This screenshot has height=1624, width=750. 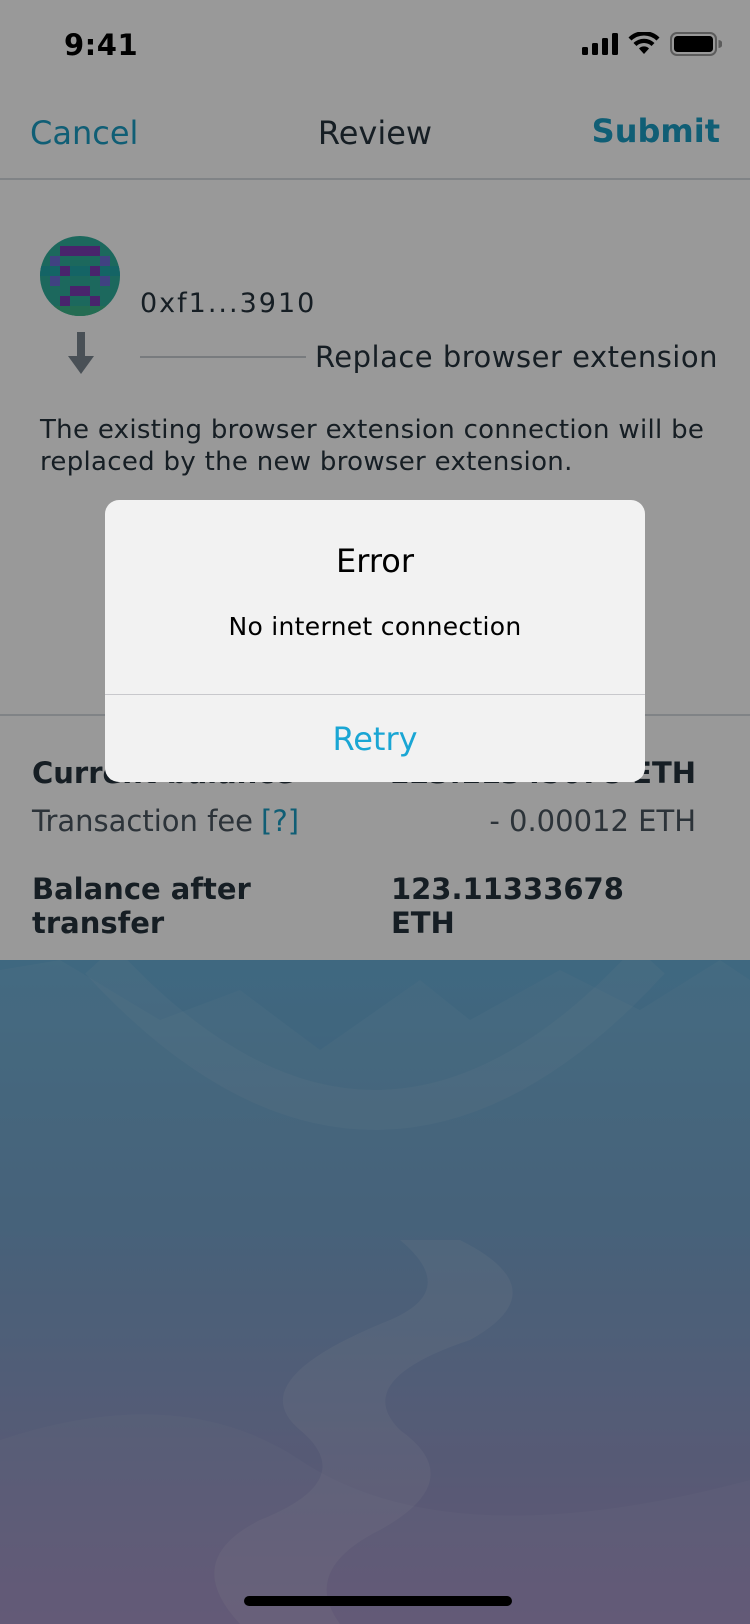 I want to click on retry-button: Retry, so click(x=375, y=738).